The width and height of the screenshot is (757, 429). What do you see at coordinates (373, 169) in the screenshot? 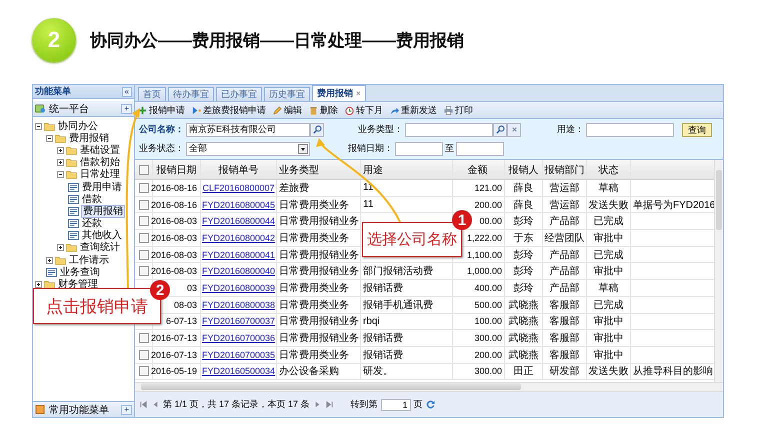
I see `column-header: 用途` at bounding box center [373, 169].